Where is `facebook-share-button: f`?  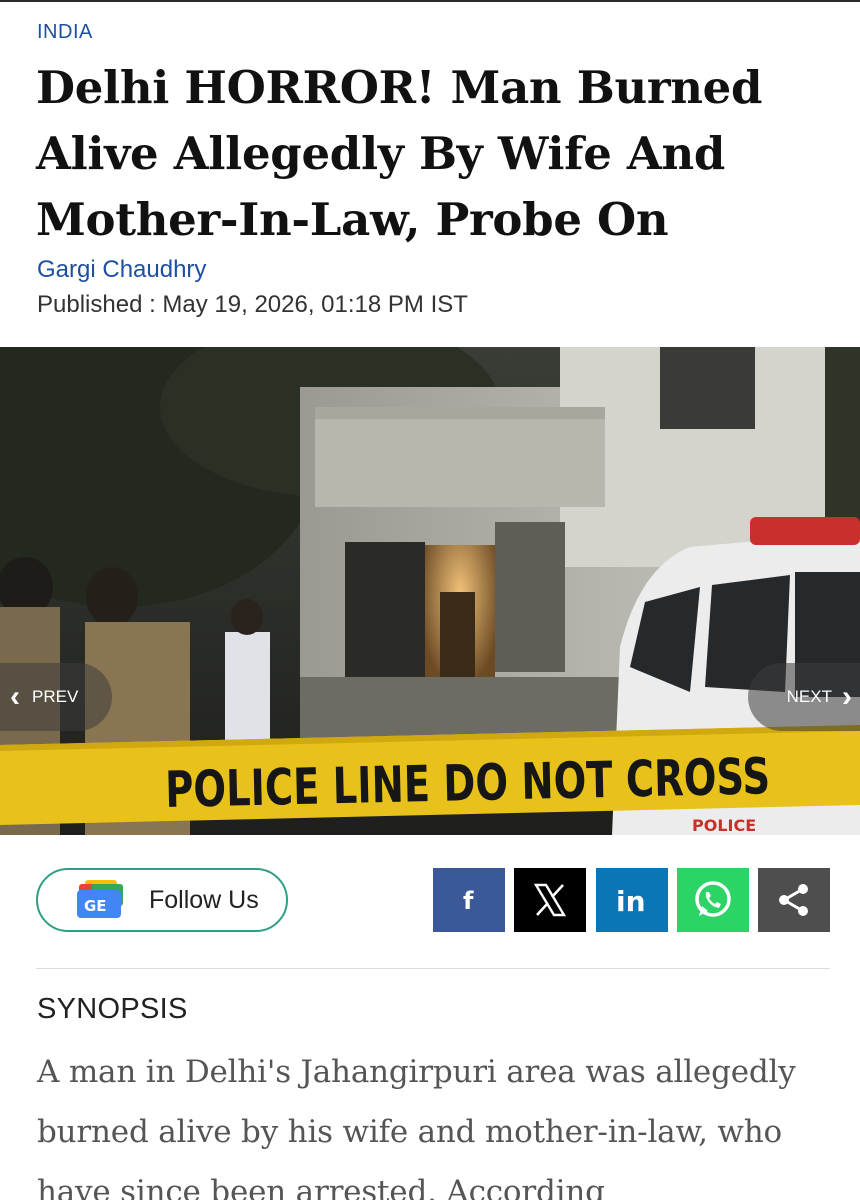 facebook-share-button: f is located at coordinates (469, 900).